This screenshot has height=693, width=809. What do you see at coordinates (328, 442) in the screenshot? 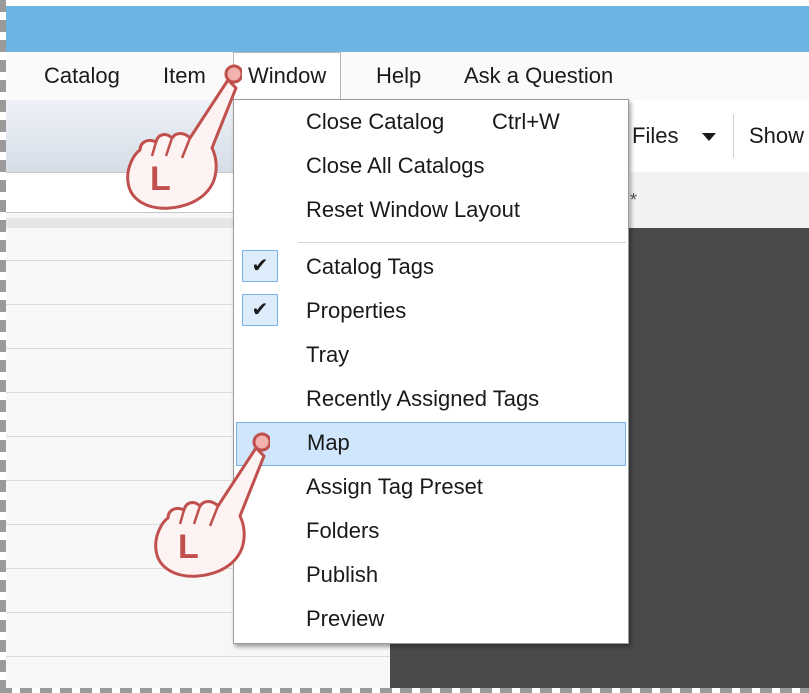
I see `menu-option-label: Map` at bounding box center [328, 442].